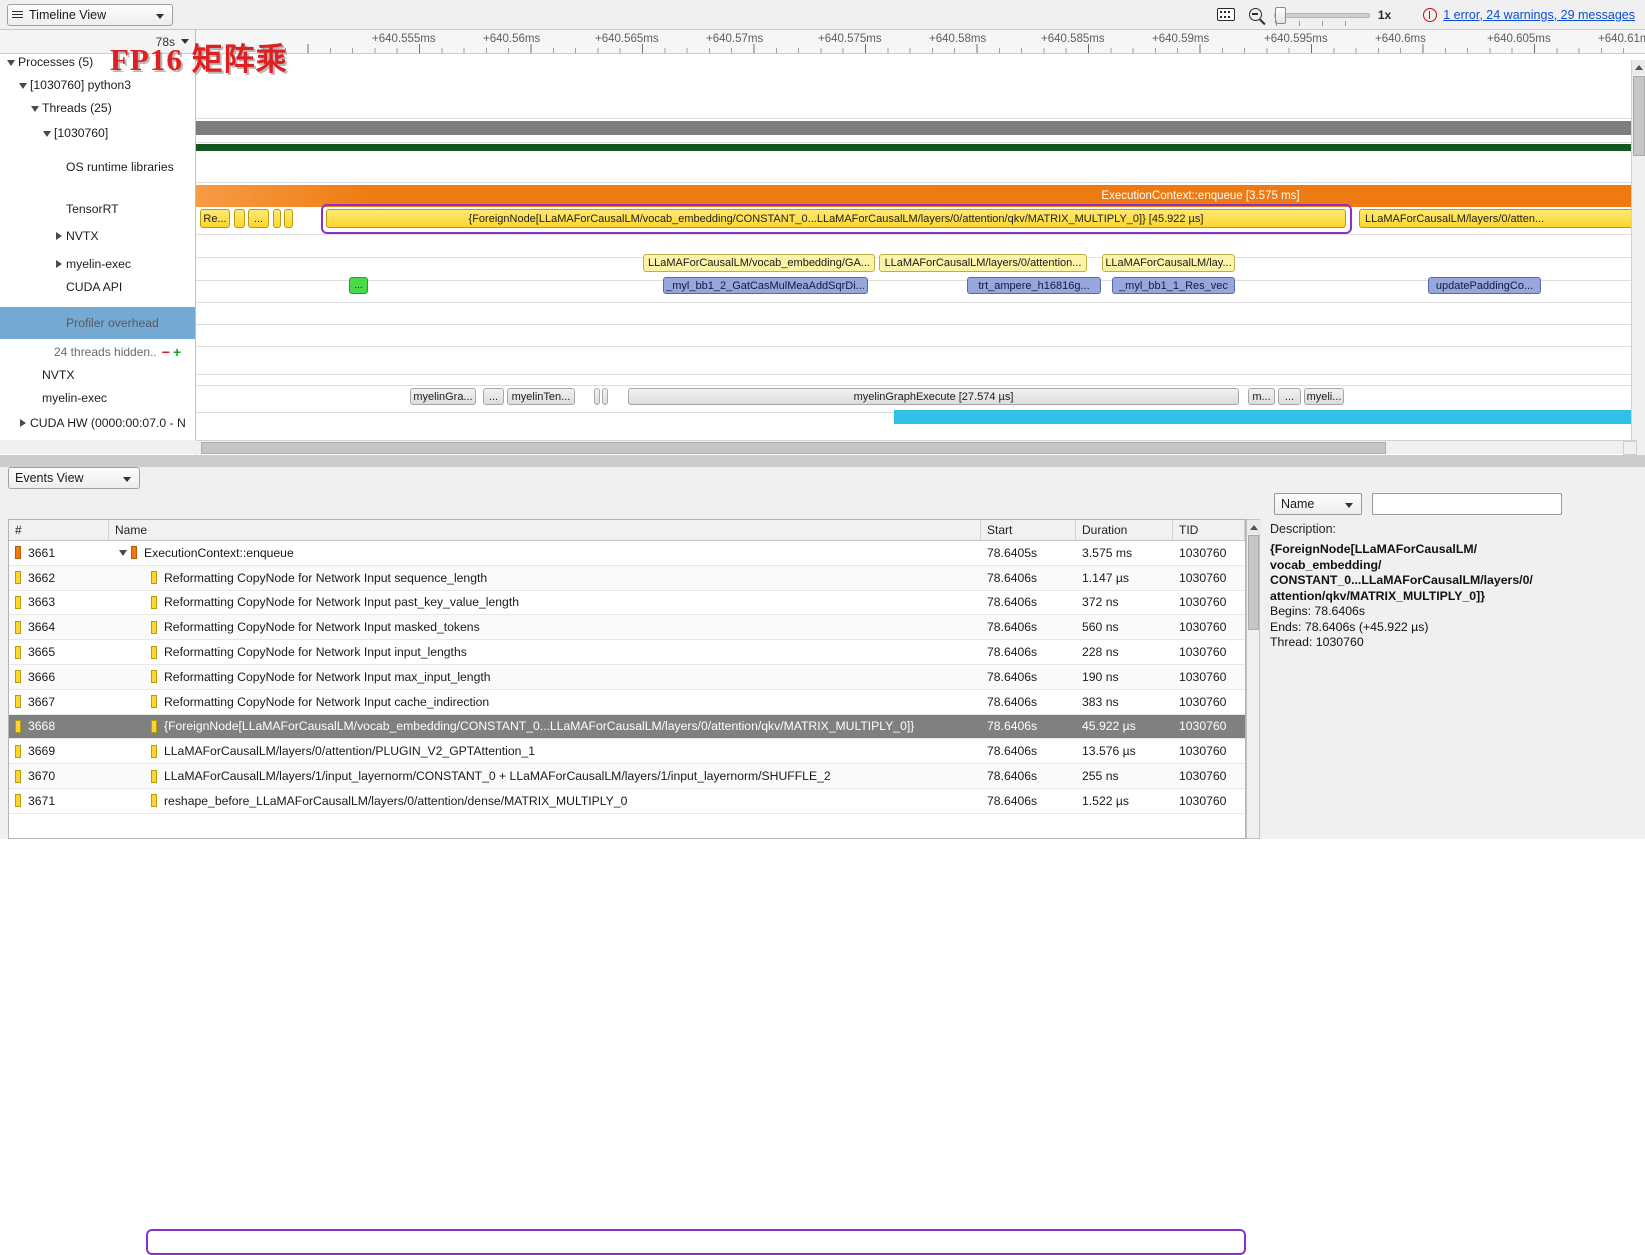 This screenshot has height=1255, width=1645. Describe the element at coordinates (1173, 285) in the screenshot. I see `cuda-api-bar: _myl_bb1_1_Res_vec` at that location.